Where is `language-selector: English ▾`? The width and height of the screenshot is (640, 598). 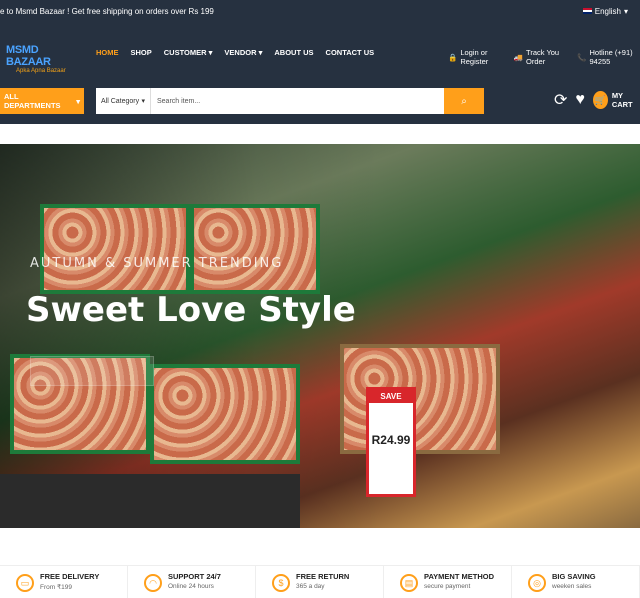
language-selector: English ▾ is located at coordinates (605, 11).